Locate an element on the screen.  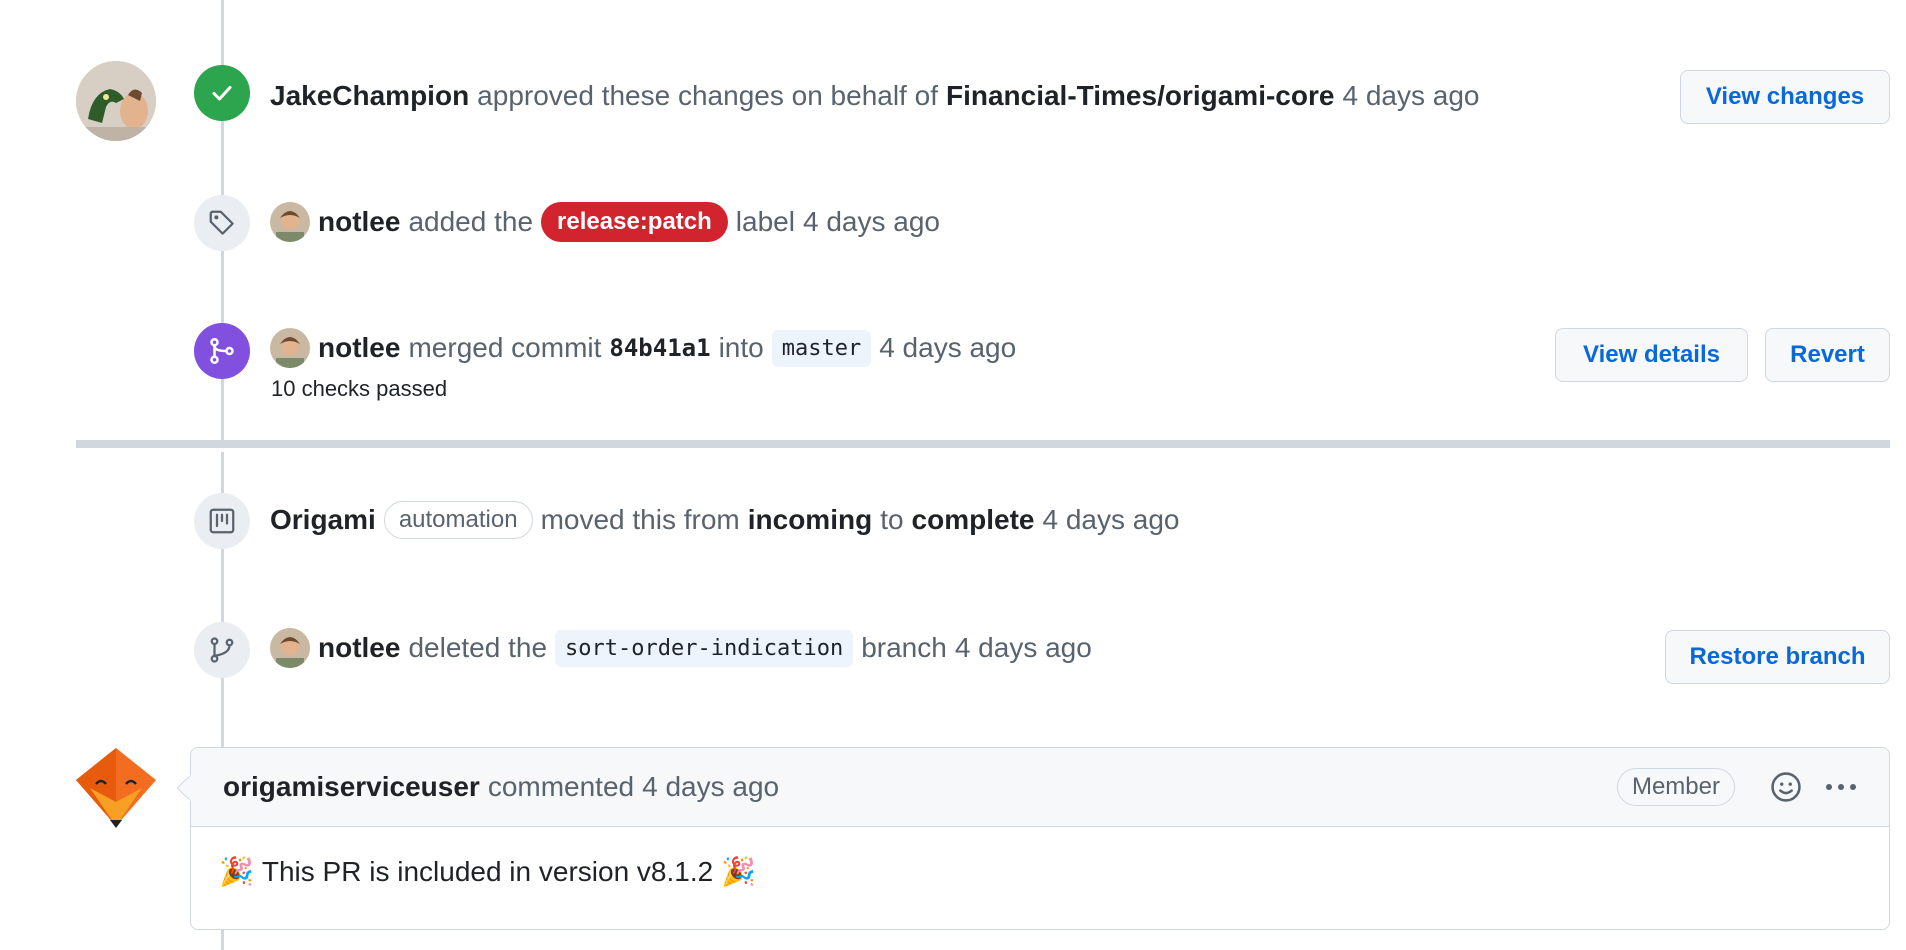
comment-text: This PR is included in version v8.1.2 is located at coordinates (487, 871).